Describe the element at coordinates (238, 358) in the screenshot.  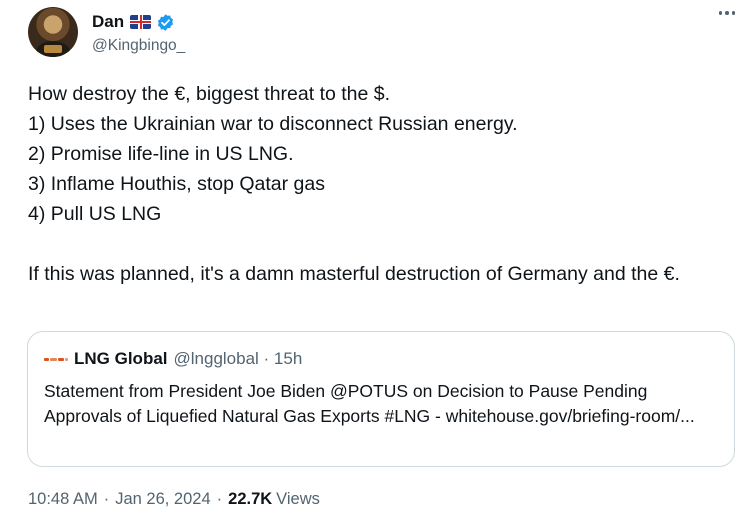
I see `quoted-author-handle-time: @lngglobal · 15h` at that location.